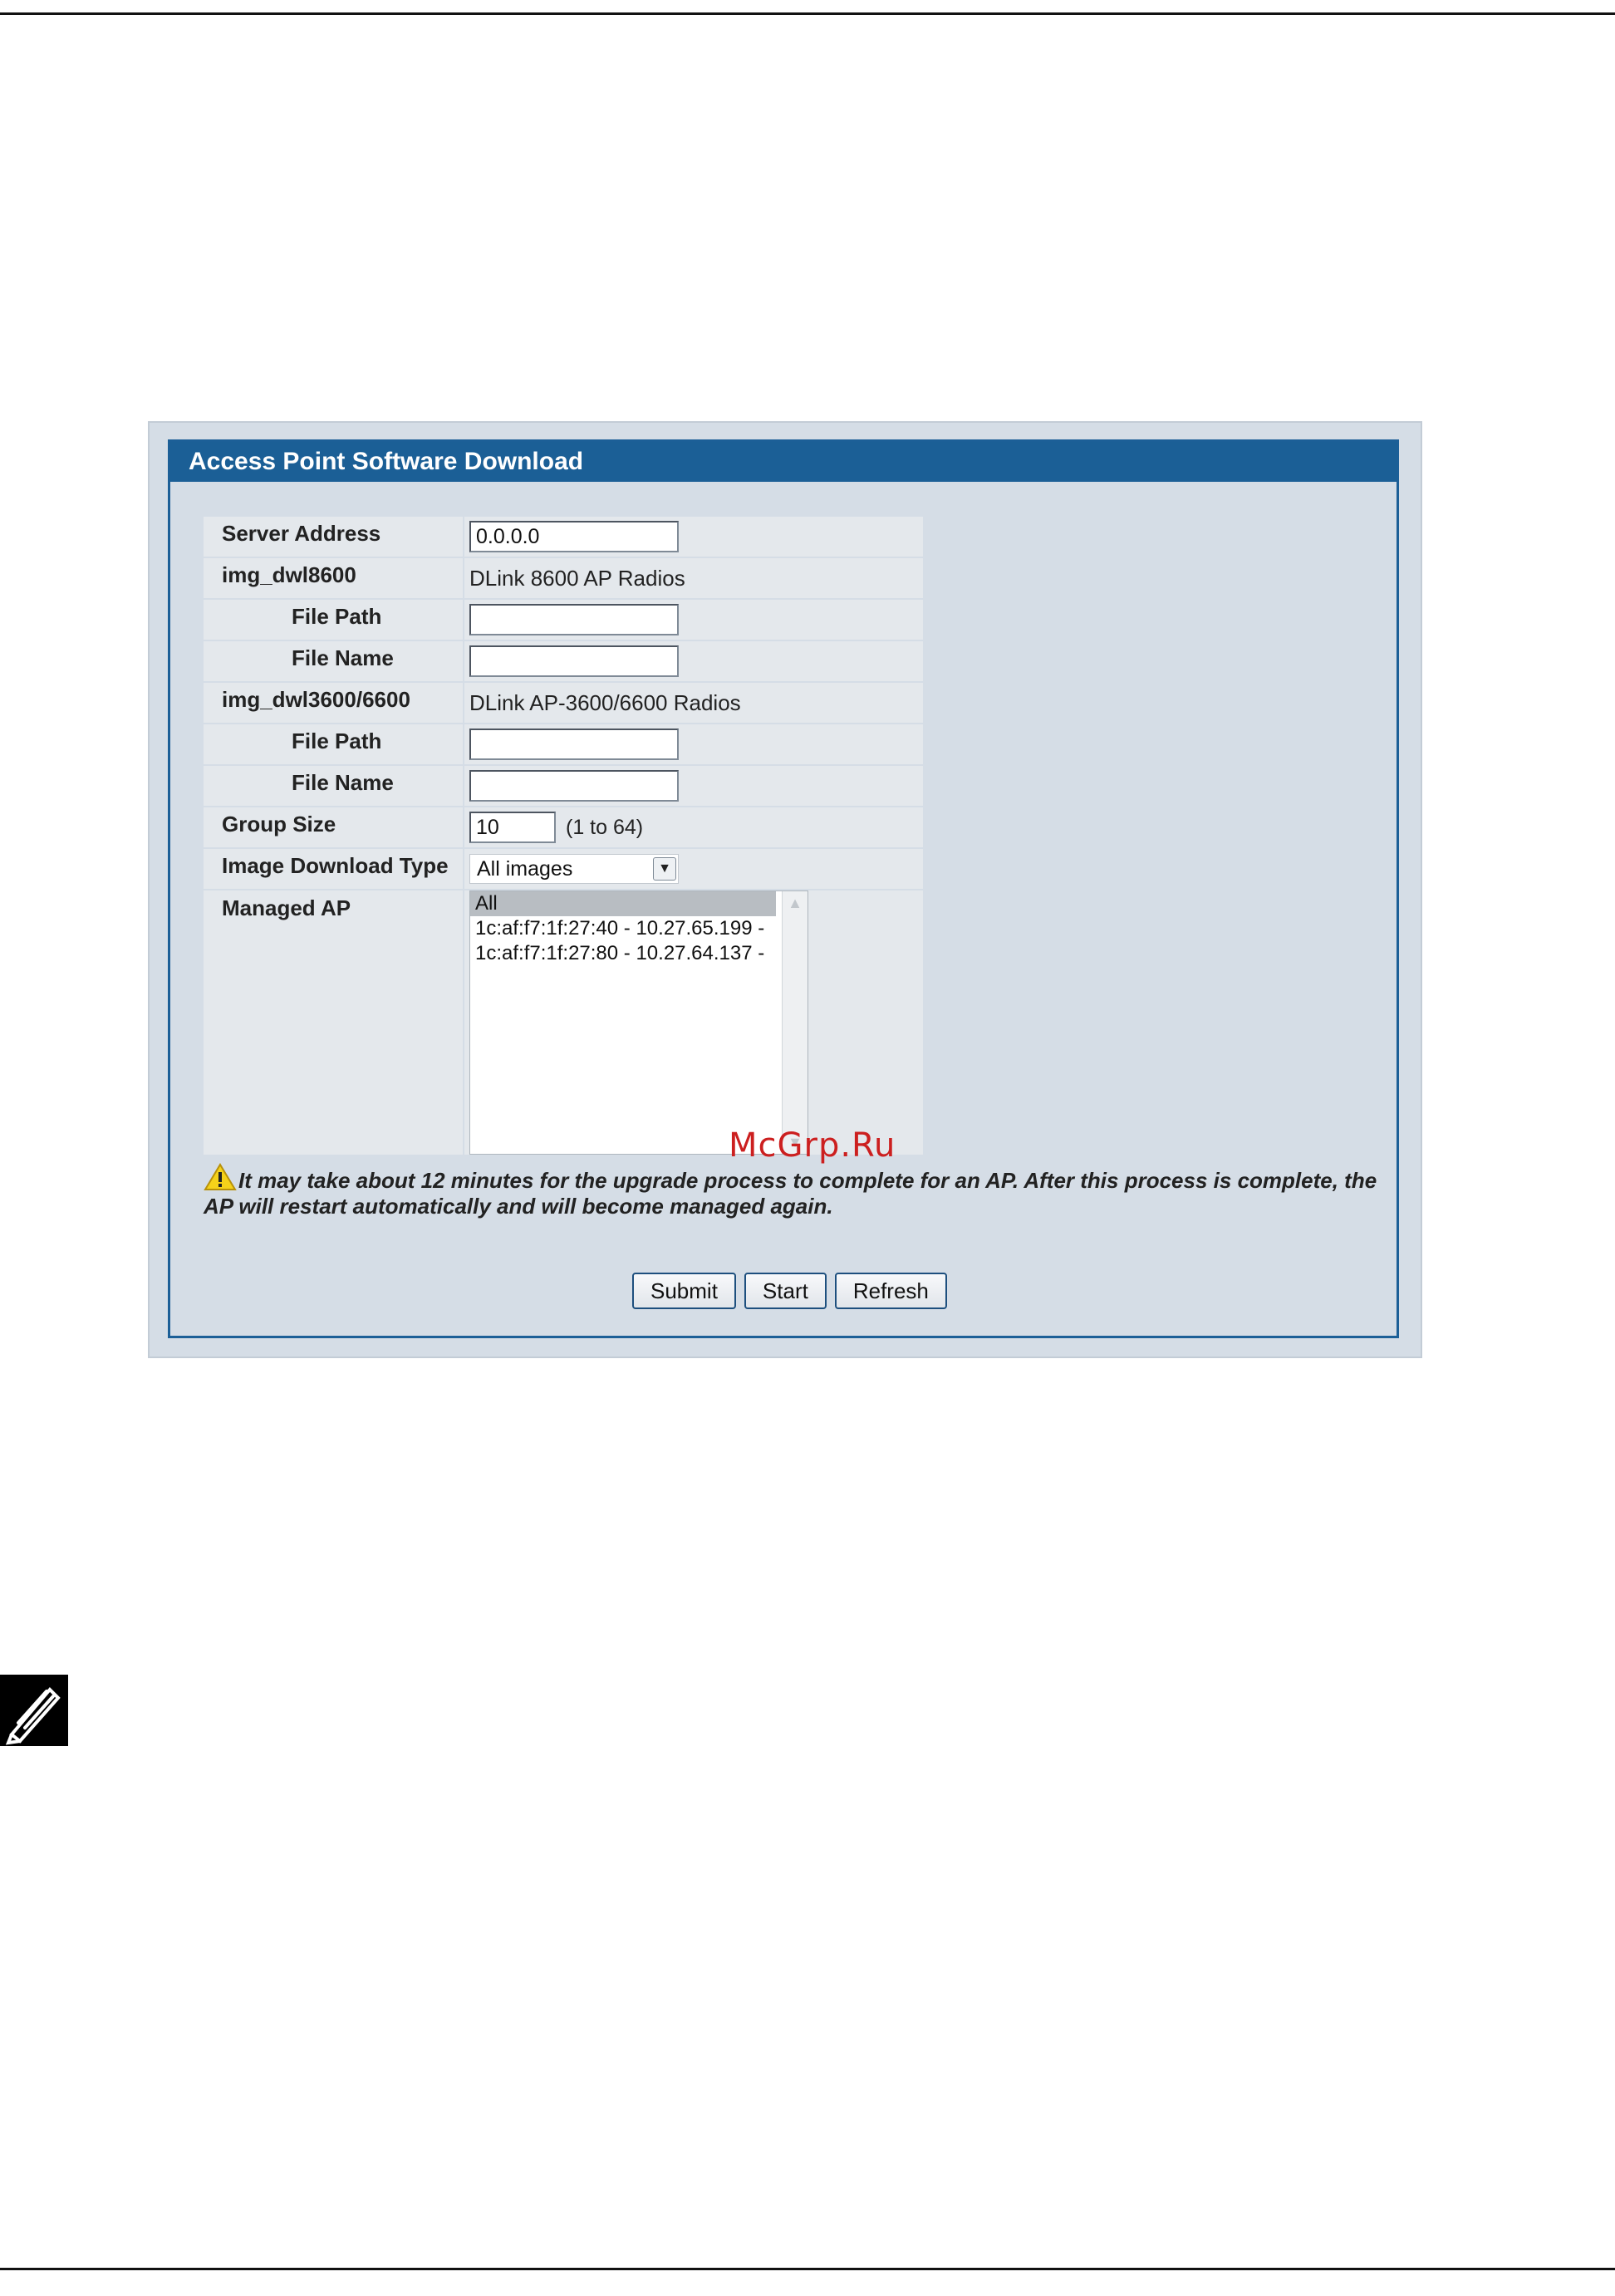 The width and height of the screenshot is (1615, 2296). I want to click on bottom-rule, so click(807, 2269).